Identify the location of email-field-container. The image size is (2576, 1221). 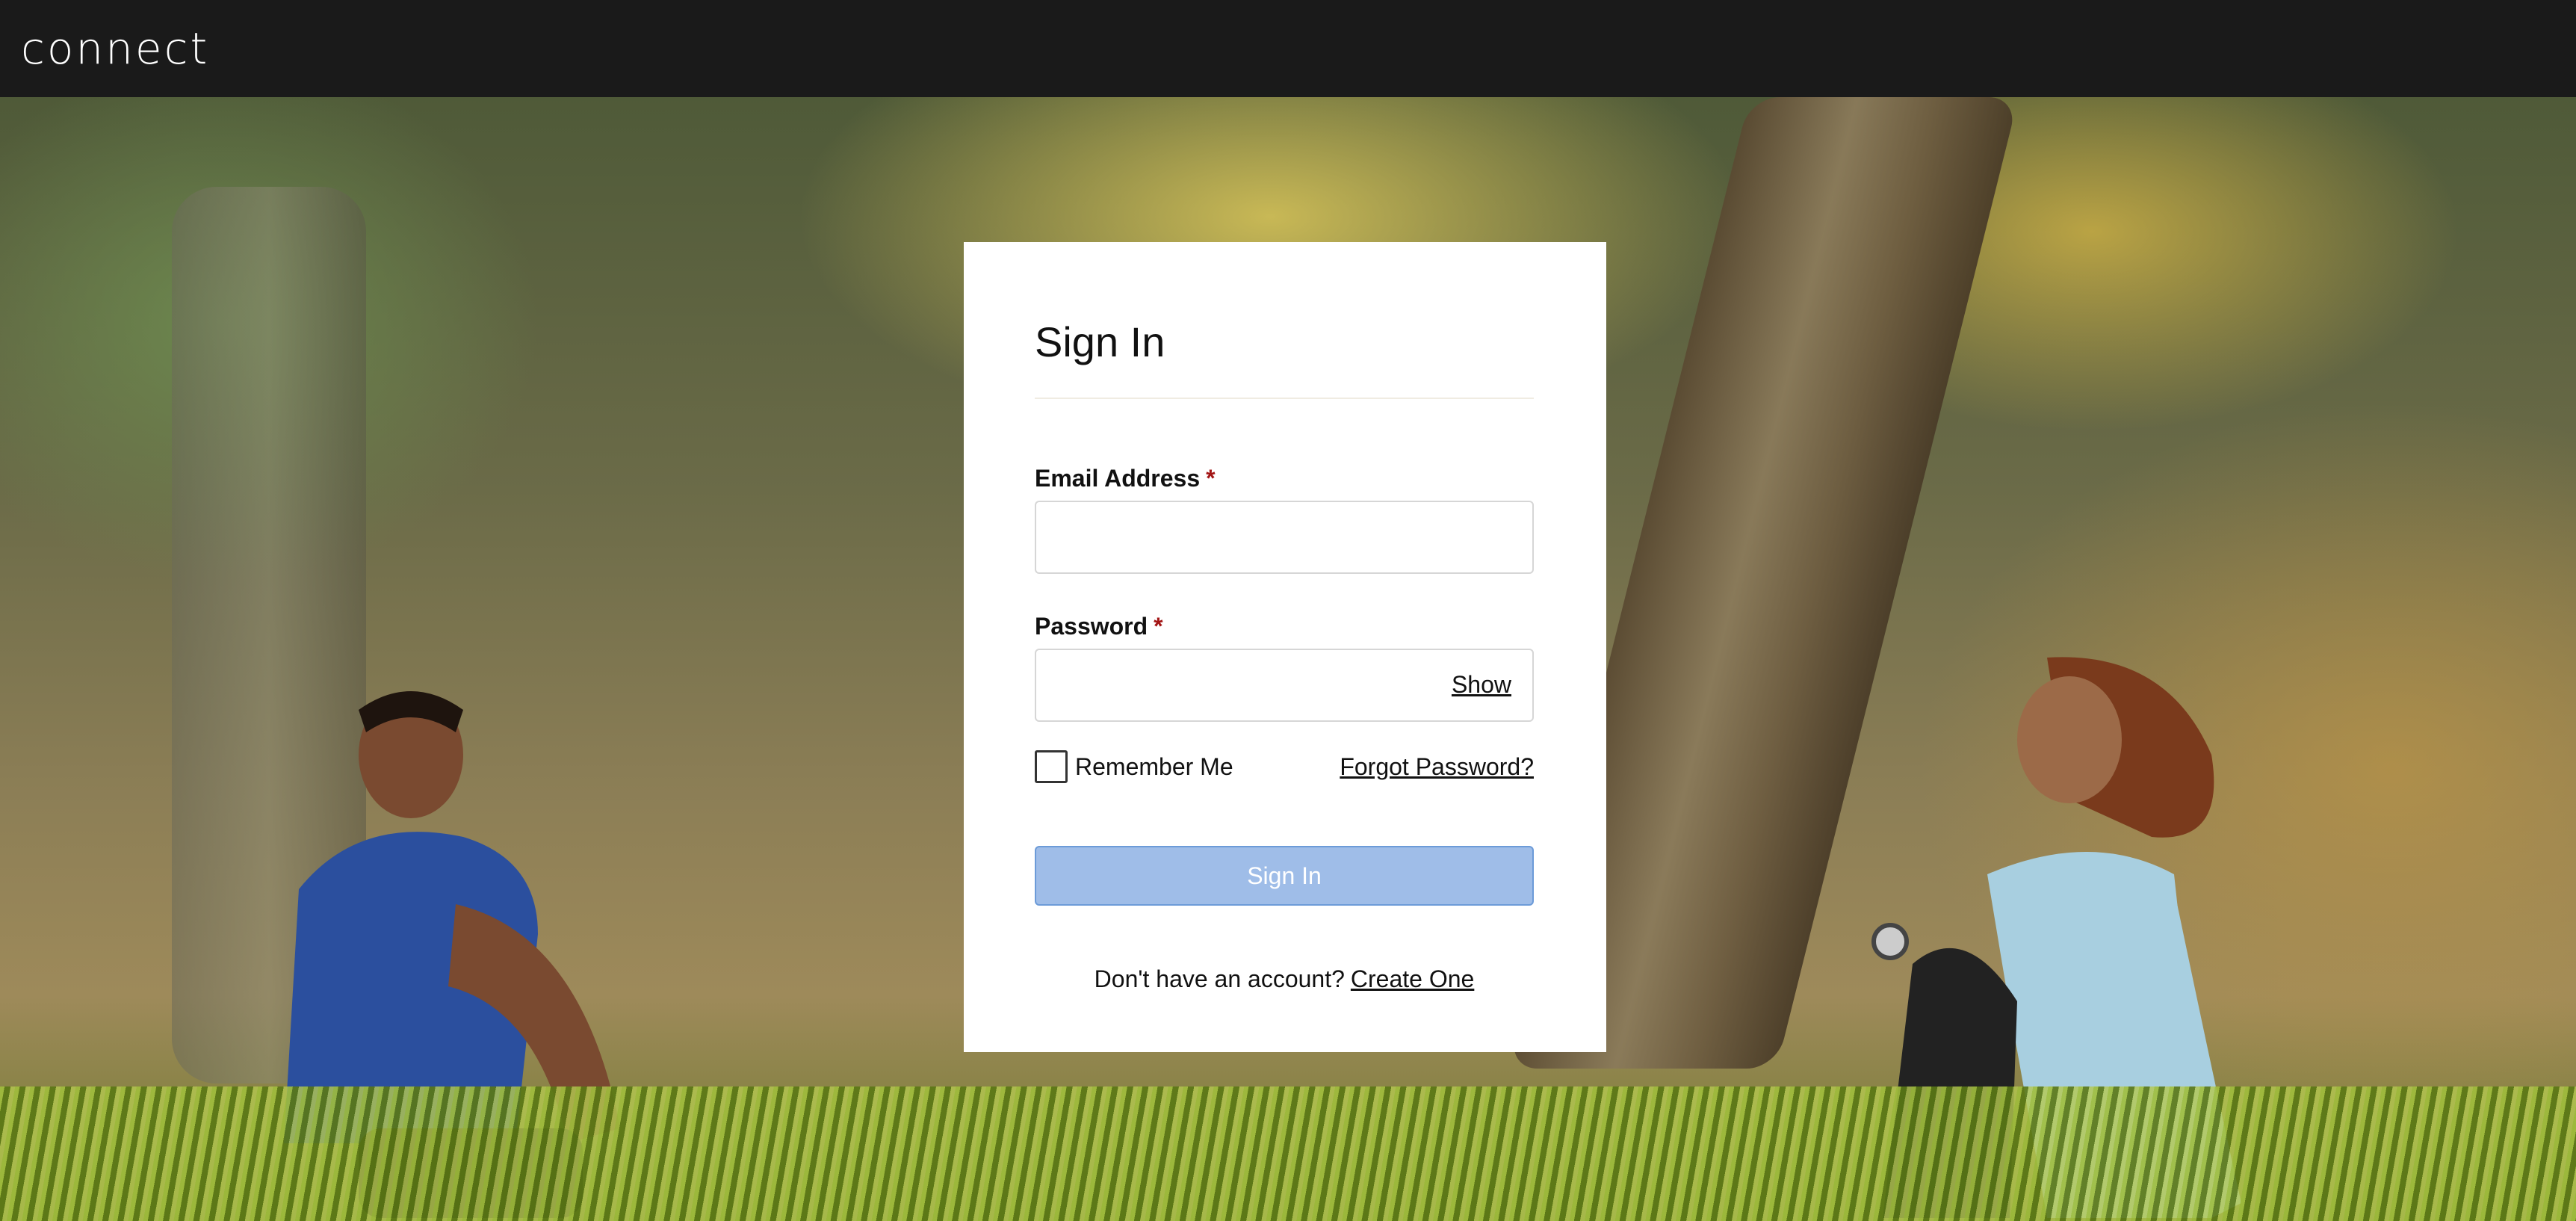
(1284, 537).